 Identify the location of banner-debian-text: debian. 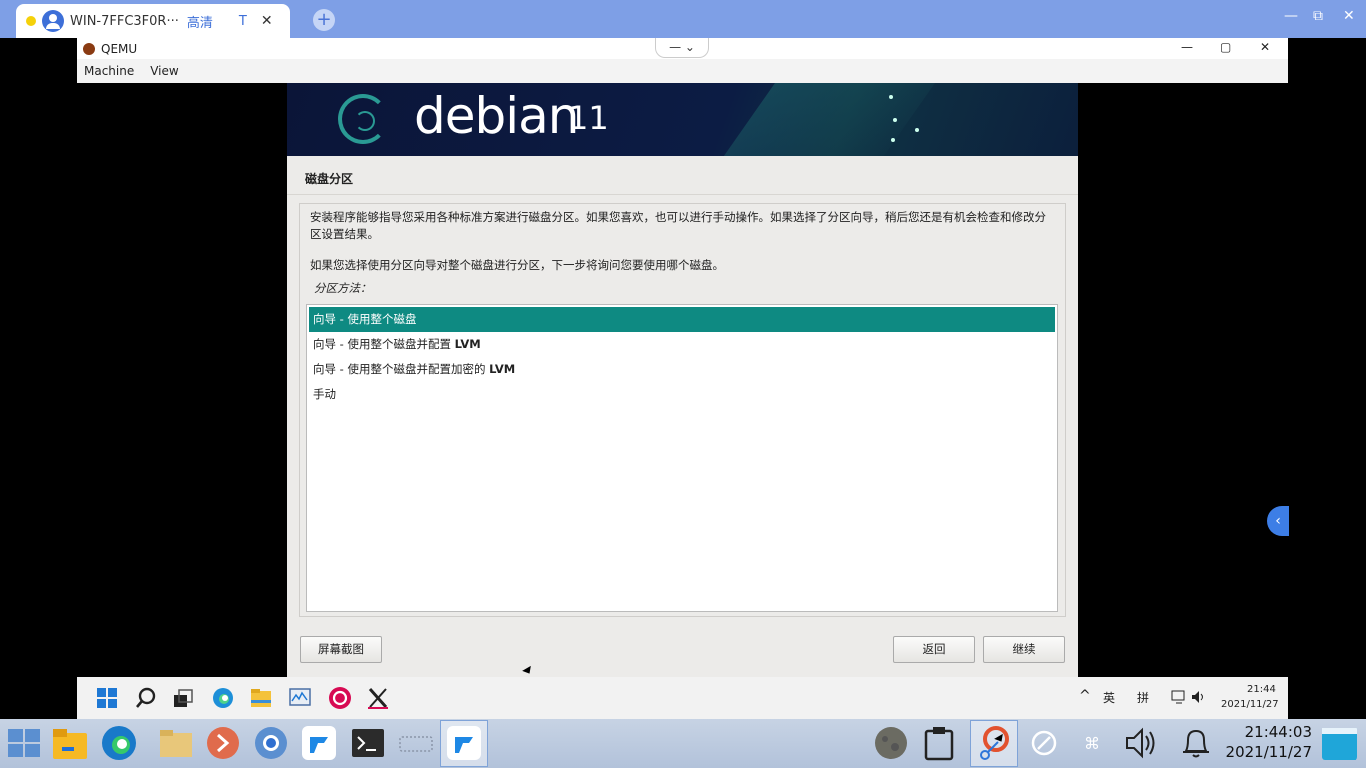
(496, 116).